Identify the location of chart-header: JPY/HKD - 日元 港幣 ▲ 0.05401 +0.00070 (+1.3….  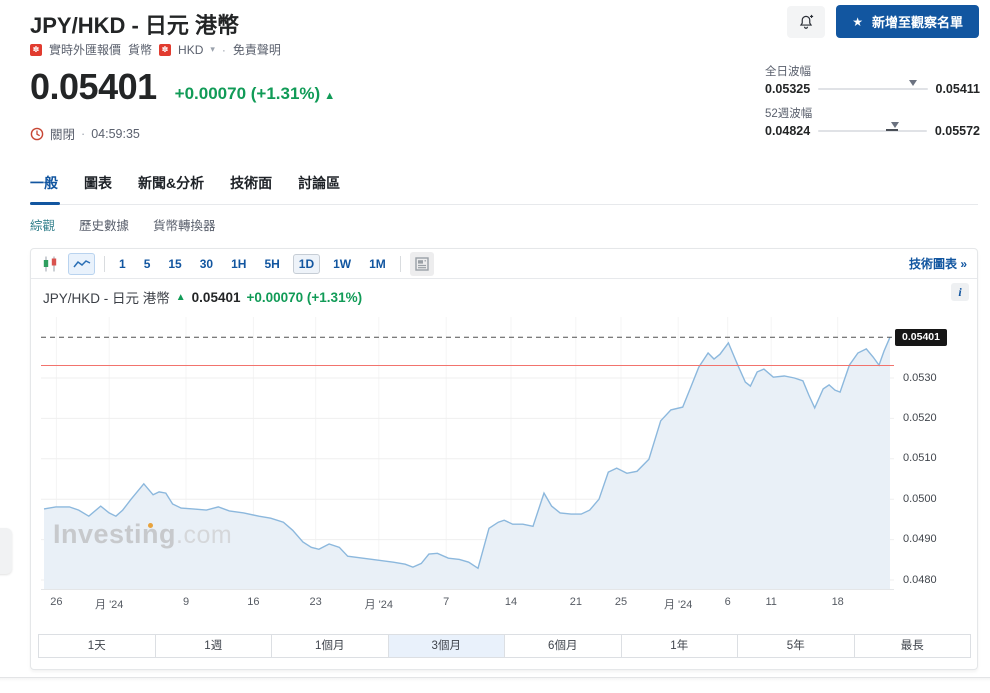
(202, 297).